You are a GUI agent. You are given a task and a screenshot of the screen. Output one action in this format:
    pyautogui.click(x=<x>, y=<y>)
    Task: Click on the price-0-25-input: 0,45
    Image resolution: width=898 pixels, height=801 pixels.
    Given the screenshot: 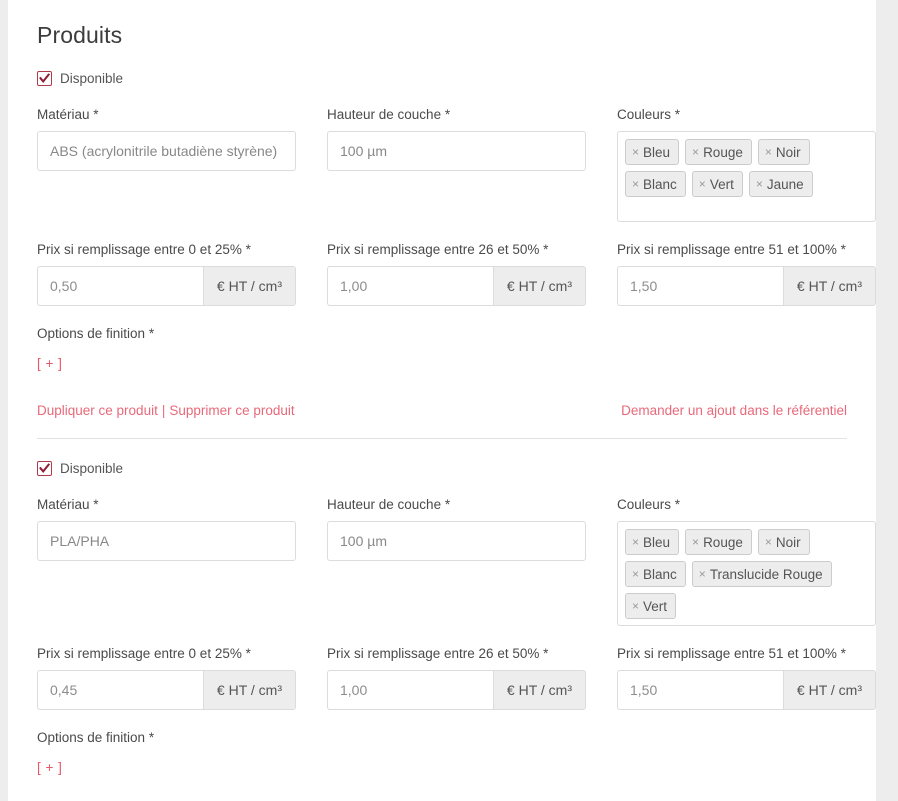 What is the action you would take?
    pyautogui.click(x=120, y=690)
    